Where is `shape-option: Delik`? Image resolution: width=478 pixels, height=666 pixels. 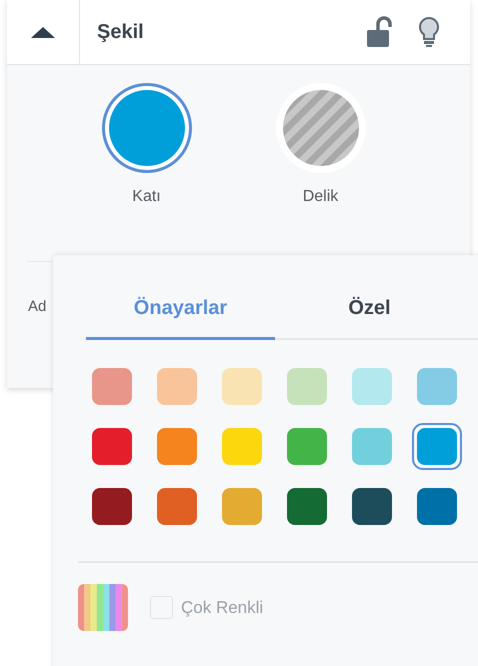
shape-option: Delik is located at coordinates (320, 146).